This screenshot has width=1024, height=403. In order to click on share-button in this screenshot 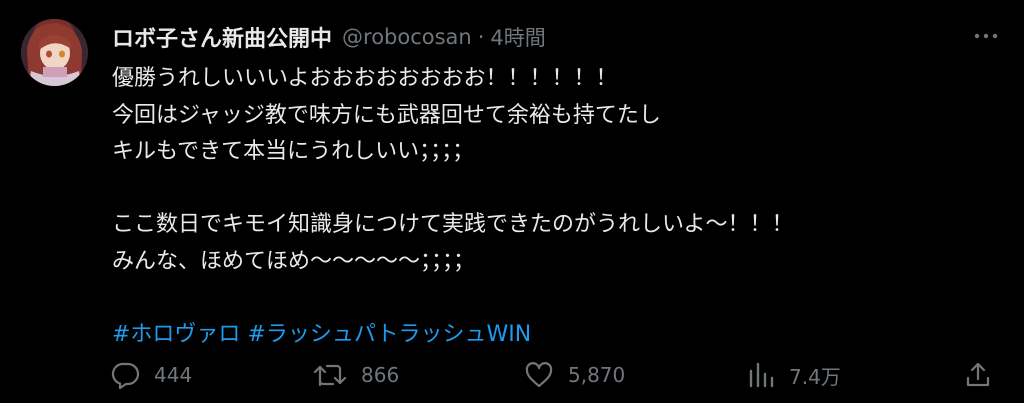, I will do `click(978, 375)`.